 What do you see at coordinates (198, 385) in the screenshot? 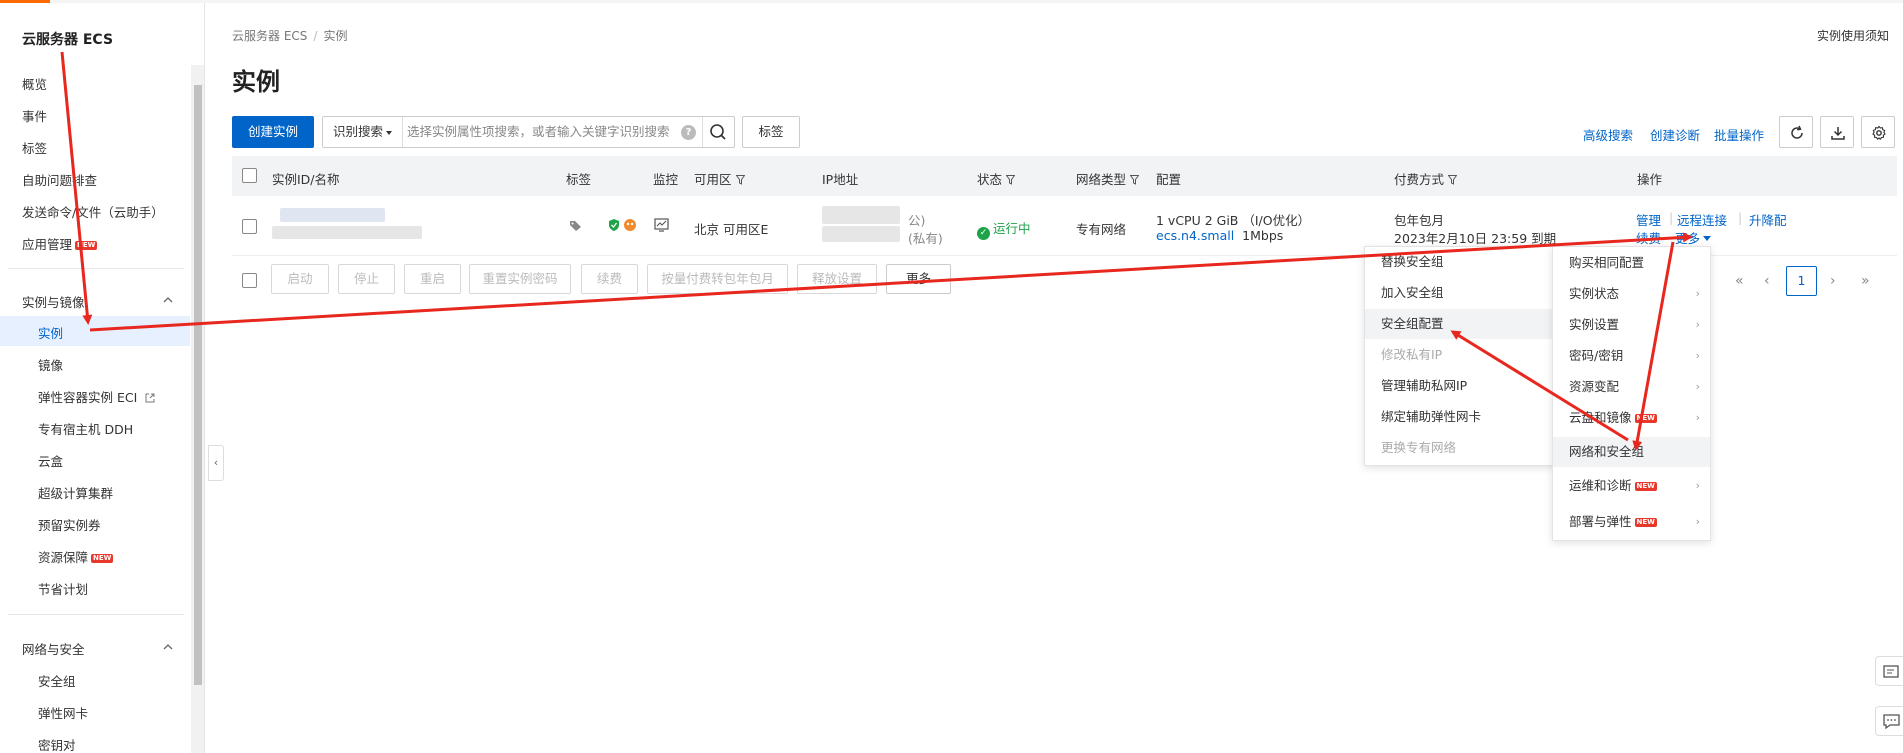
I see `scrollbar-thumb` at bounding box center [198, 385].